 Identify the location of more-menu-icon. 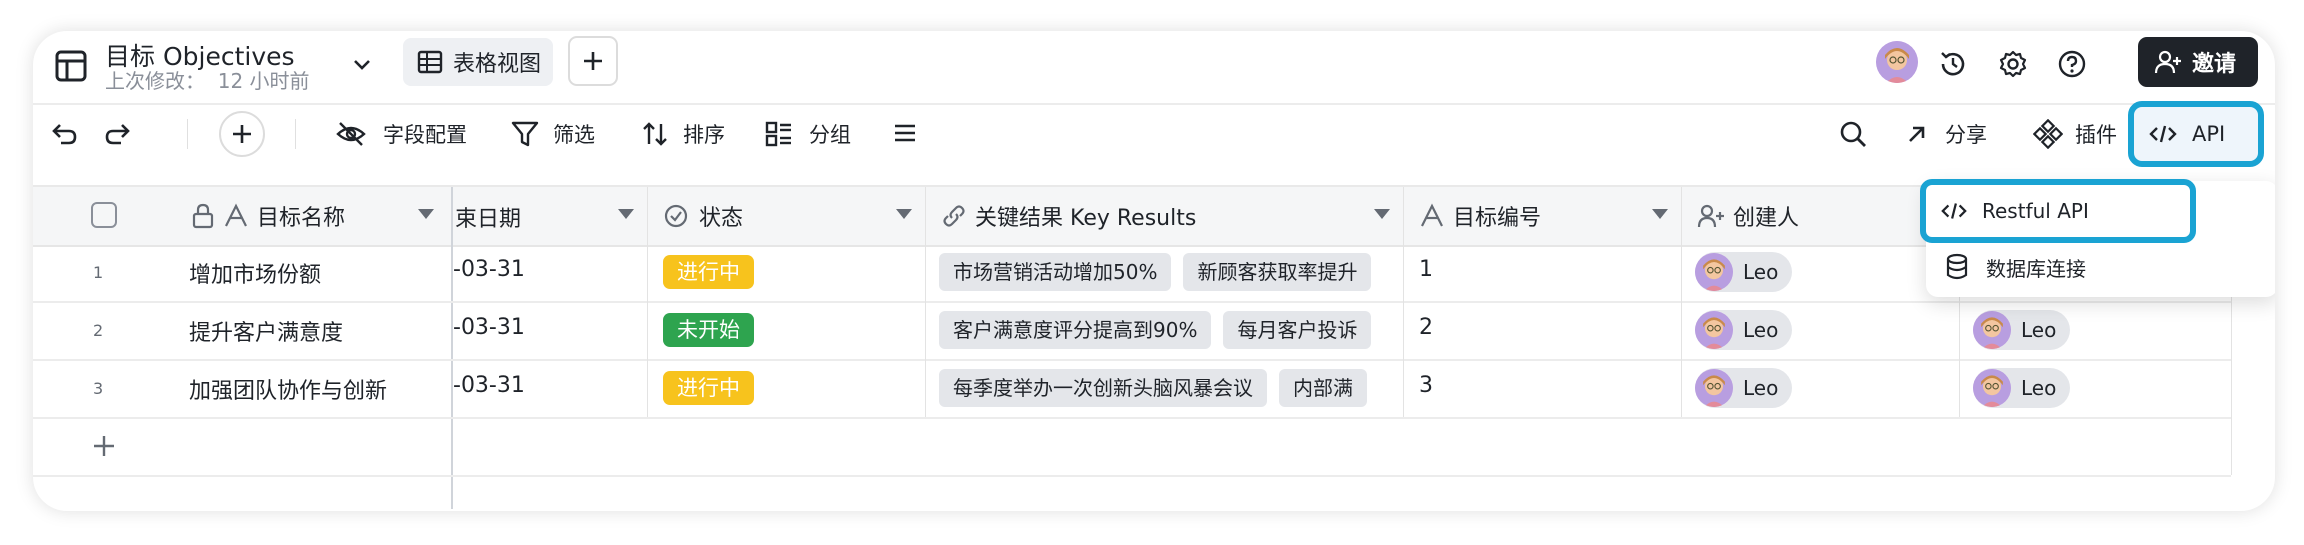
(905, 133).